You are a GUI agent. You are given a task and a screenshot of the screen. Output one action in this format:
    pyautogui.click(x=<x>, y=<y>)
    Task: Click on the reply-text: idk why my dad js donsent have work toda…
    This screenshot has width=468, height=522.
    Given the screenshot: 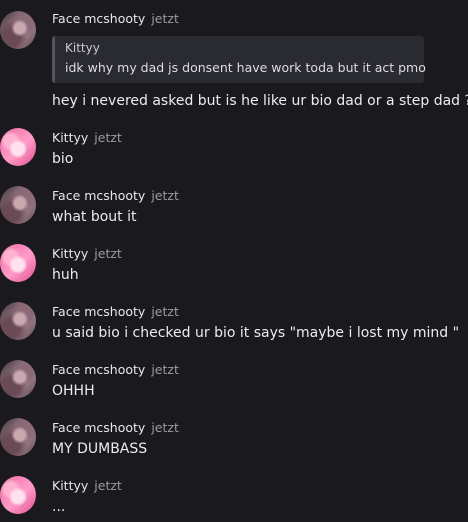 What is the action you would take?
    pyautogui.click(x=245, y=67)
    